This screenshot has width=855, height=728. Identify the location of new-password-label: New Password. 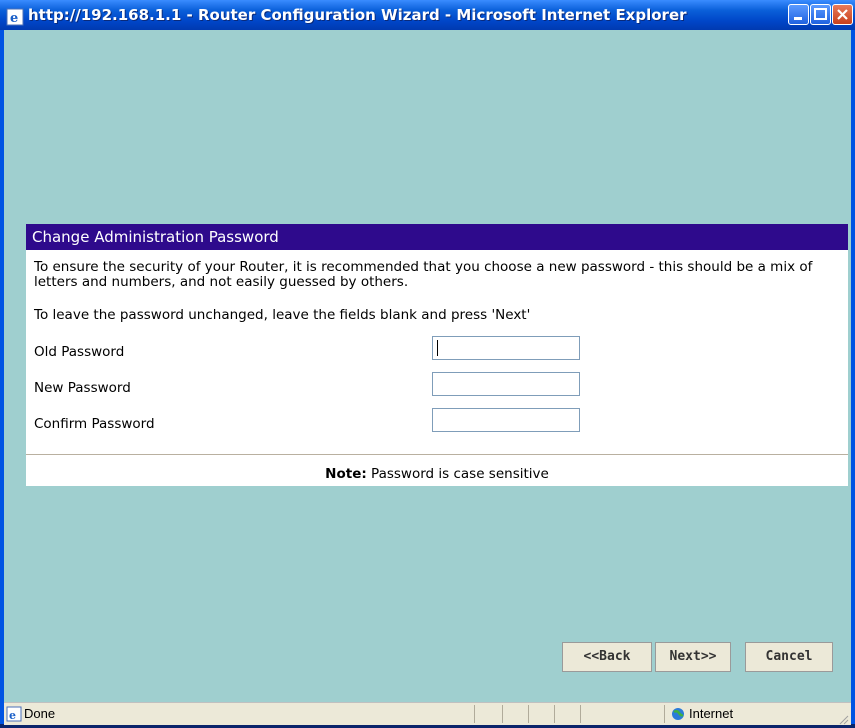
(82, 388).